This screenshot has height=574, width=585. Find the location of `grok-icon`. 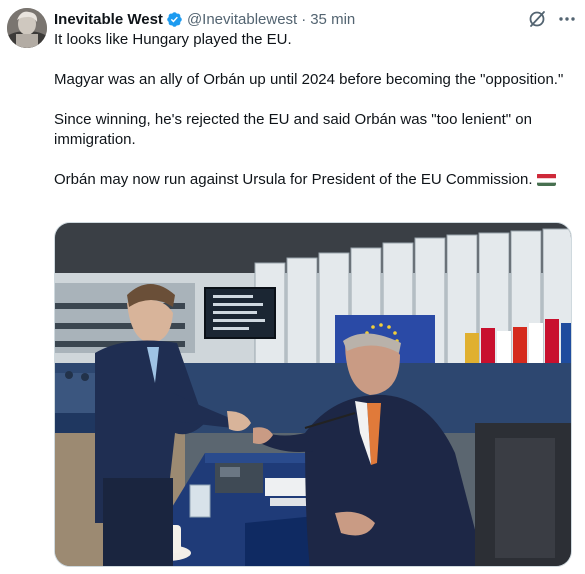

grok-icon is located at coordinates (537, 19).